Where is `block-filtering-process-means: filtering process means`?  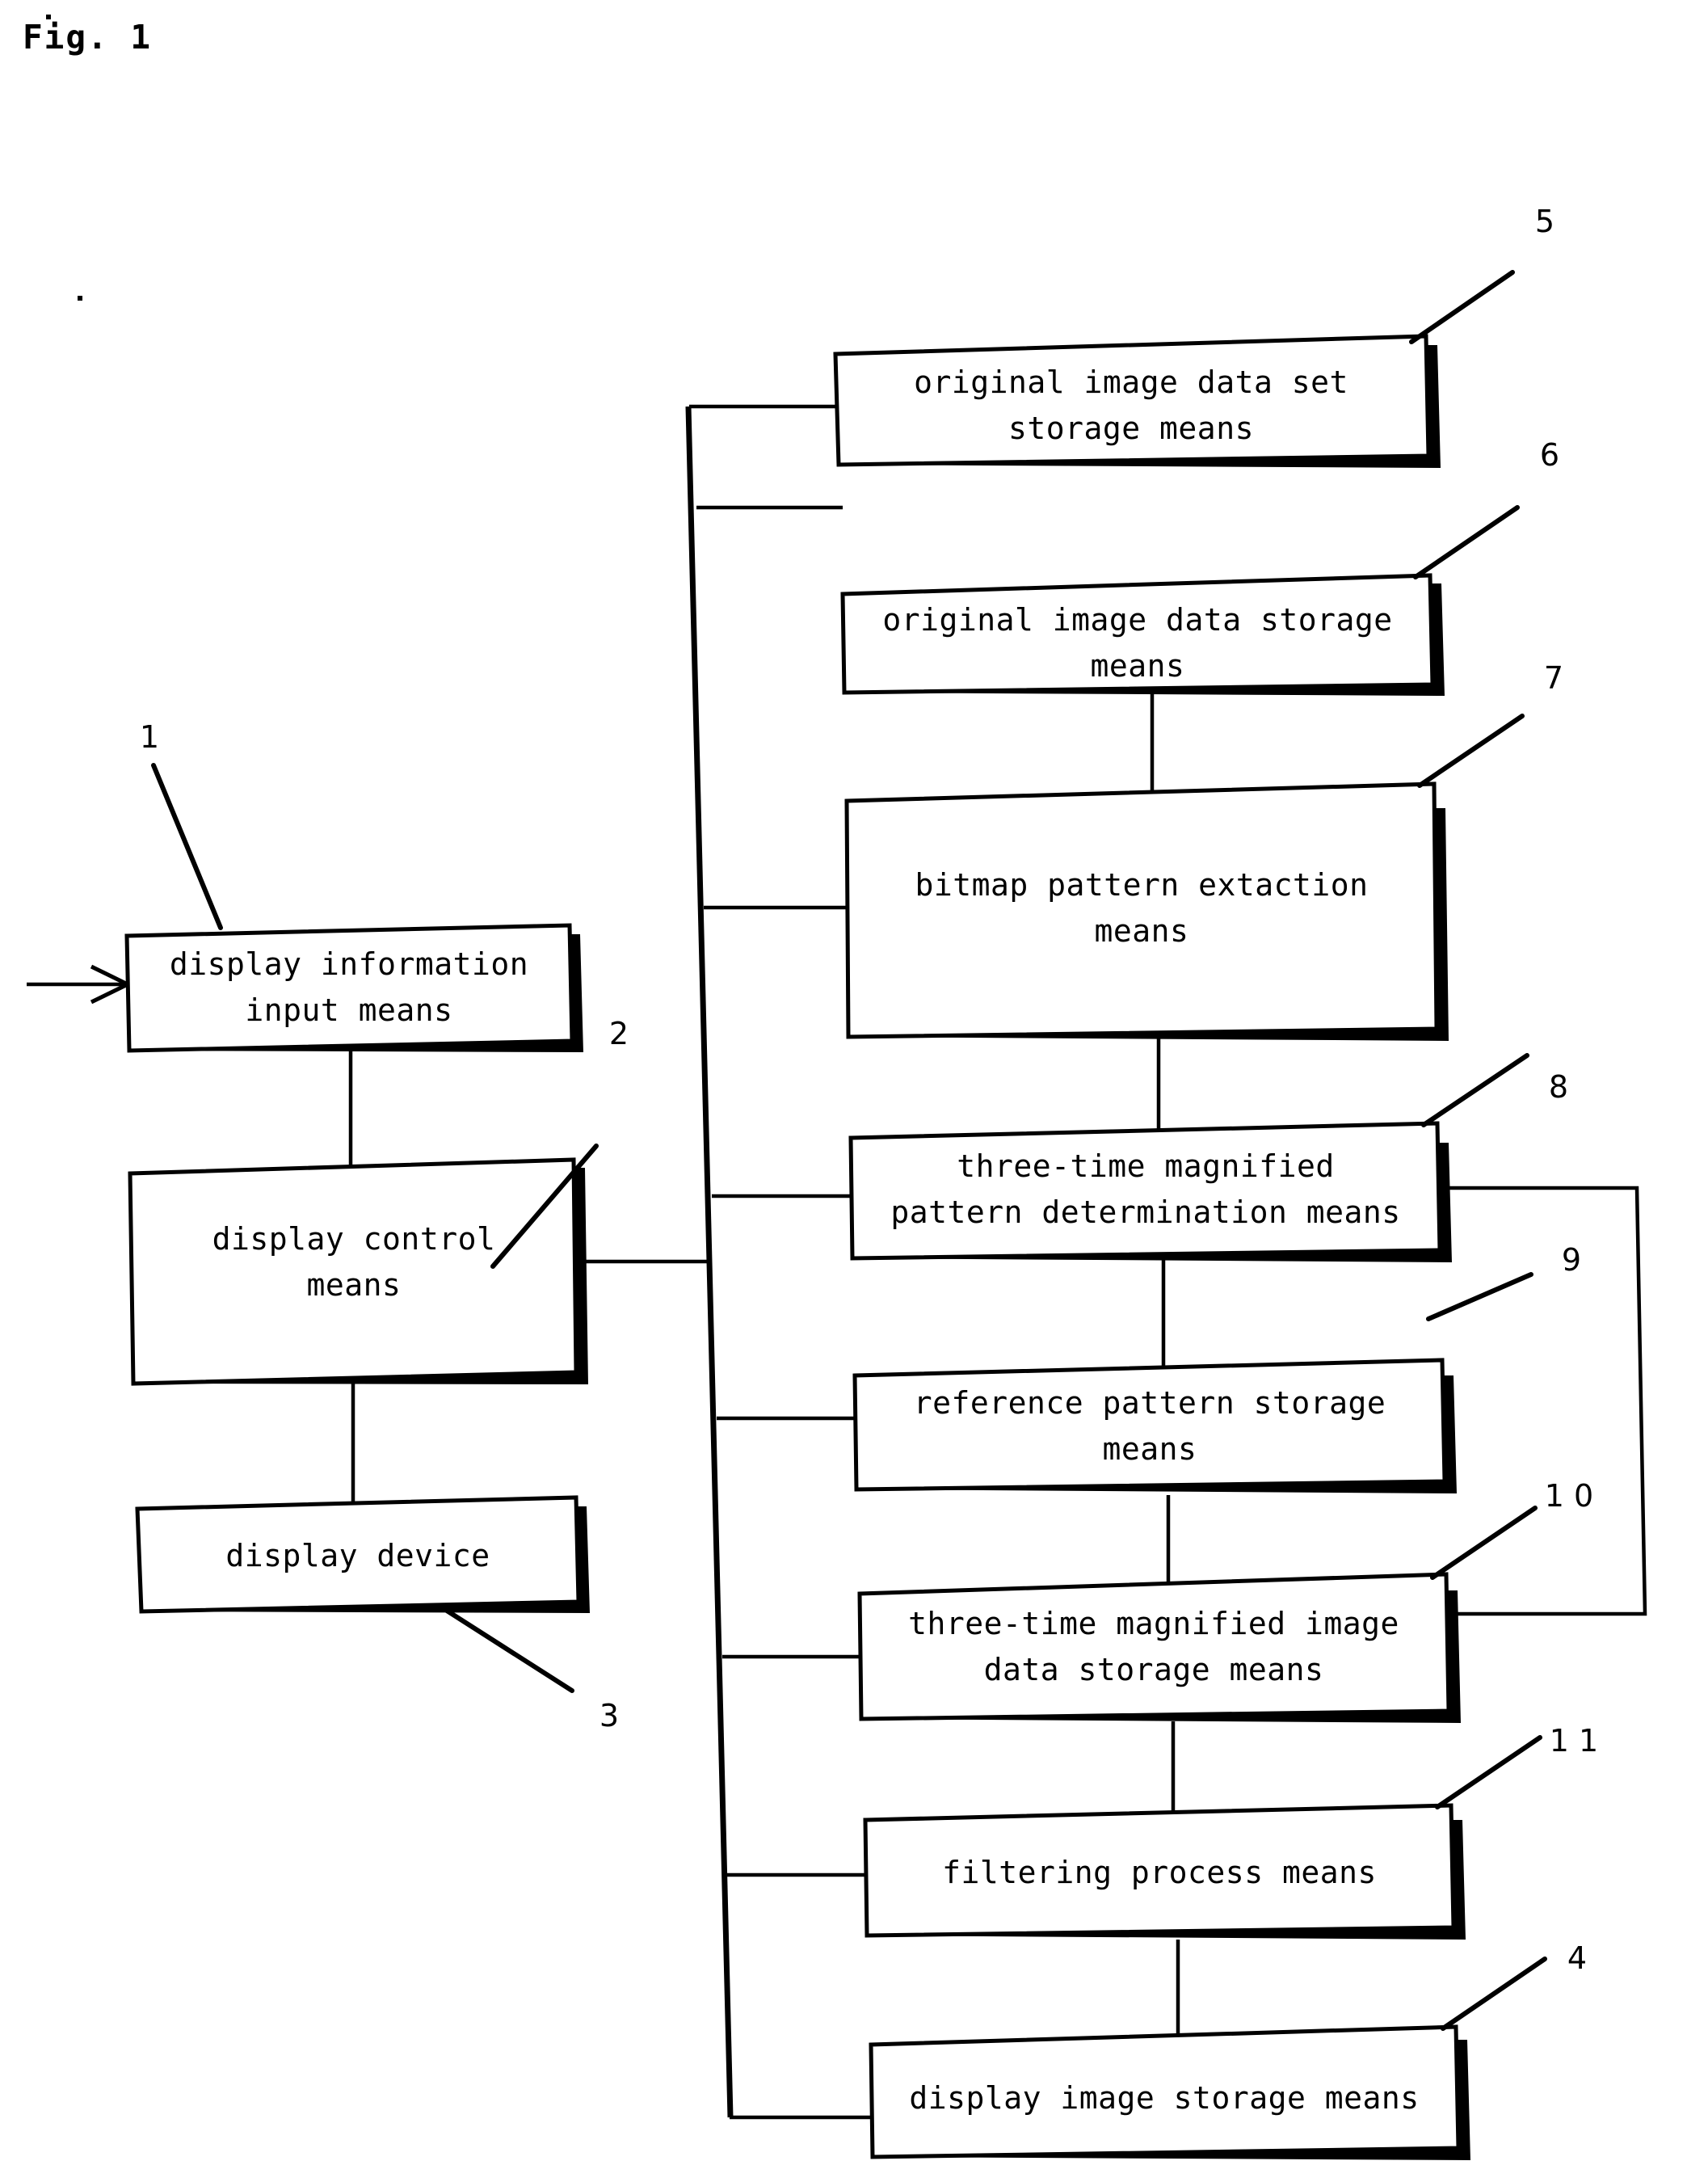 block-filtering-process-means: filtering process means is located at coordinates (1164, 1872).